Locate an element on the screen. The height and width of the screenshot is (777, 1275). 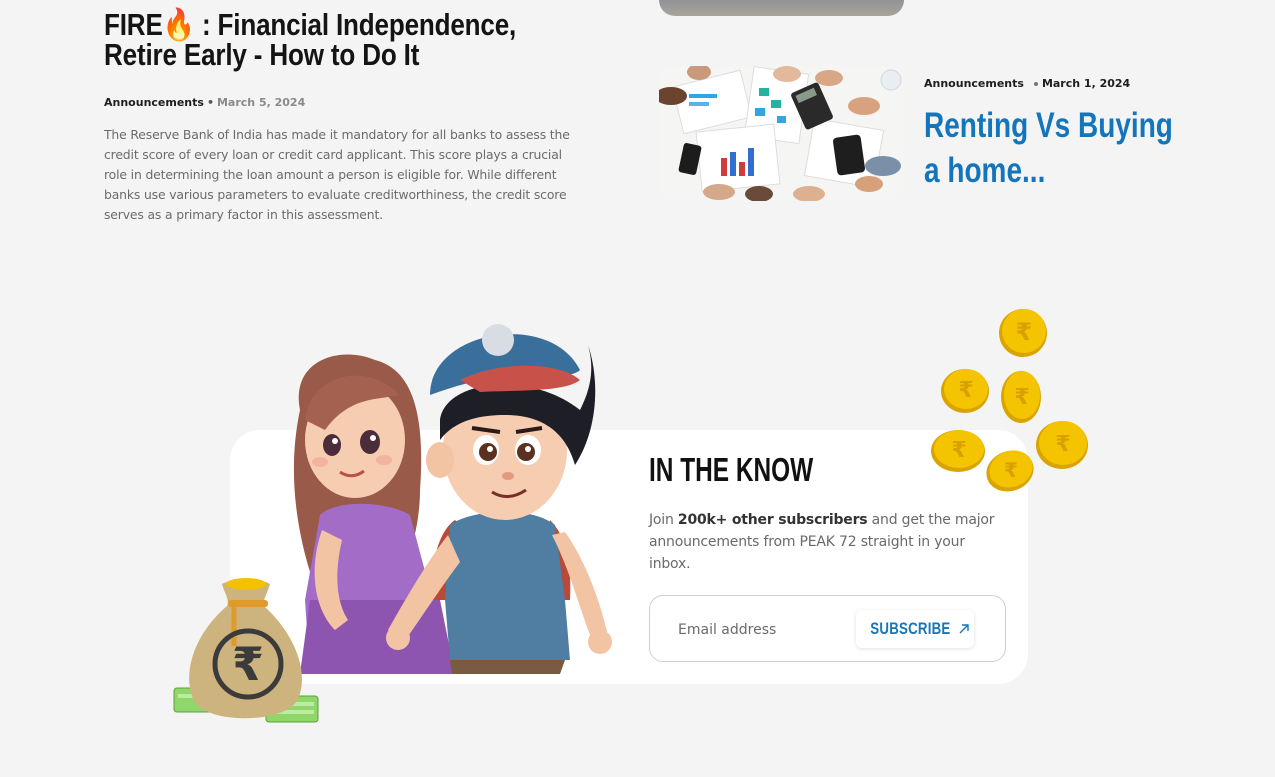
renting-post-category: Announcements is located at coordinates (974, 83).